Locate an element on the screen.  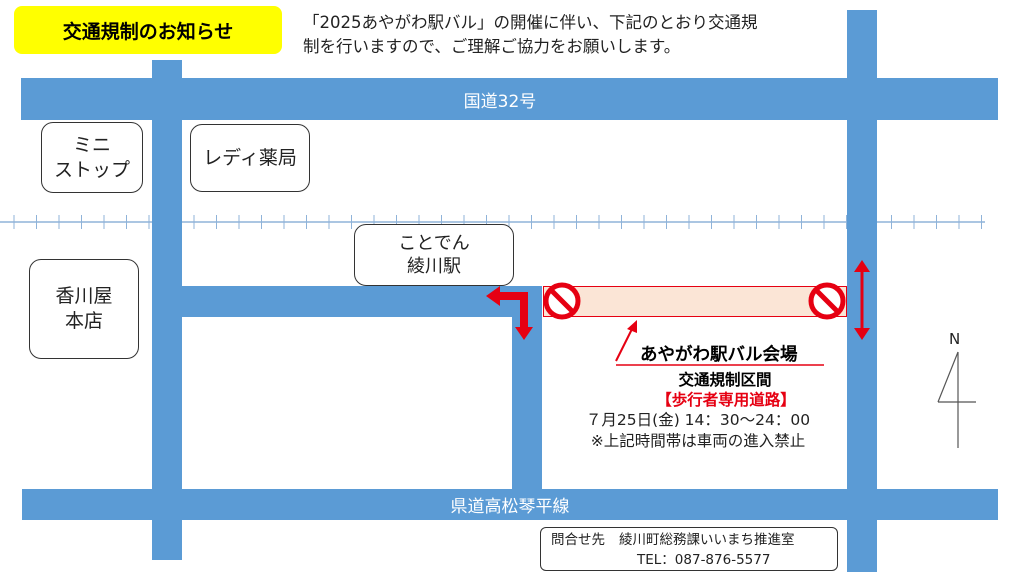
landmark-kagawaya-line-2: 本店 is located at coordinates (83, 321).